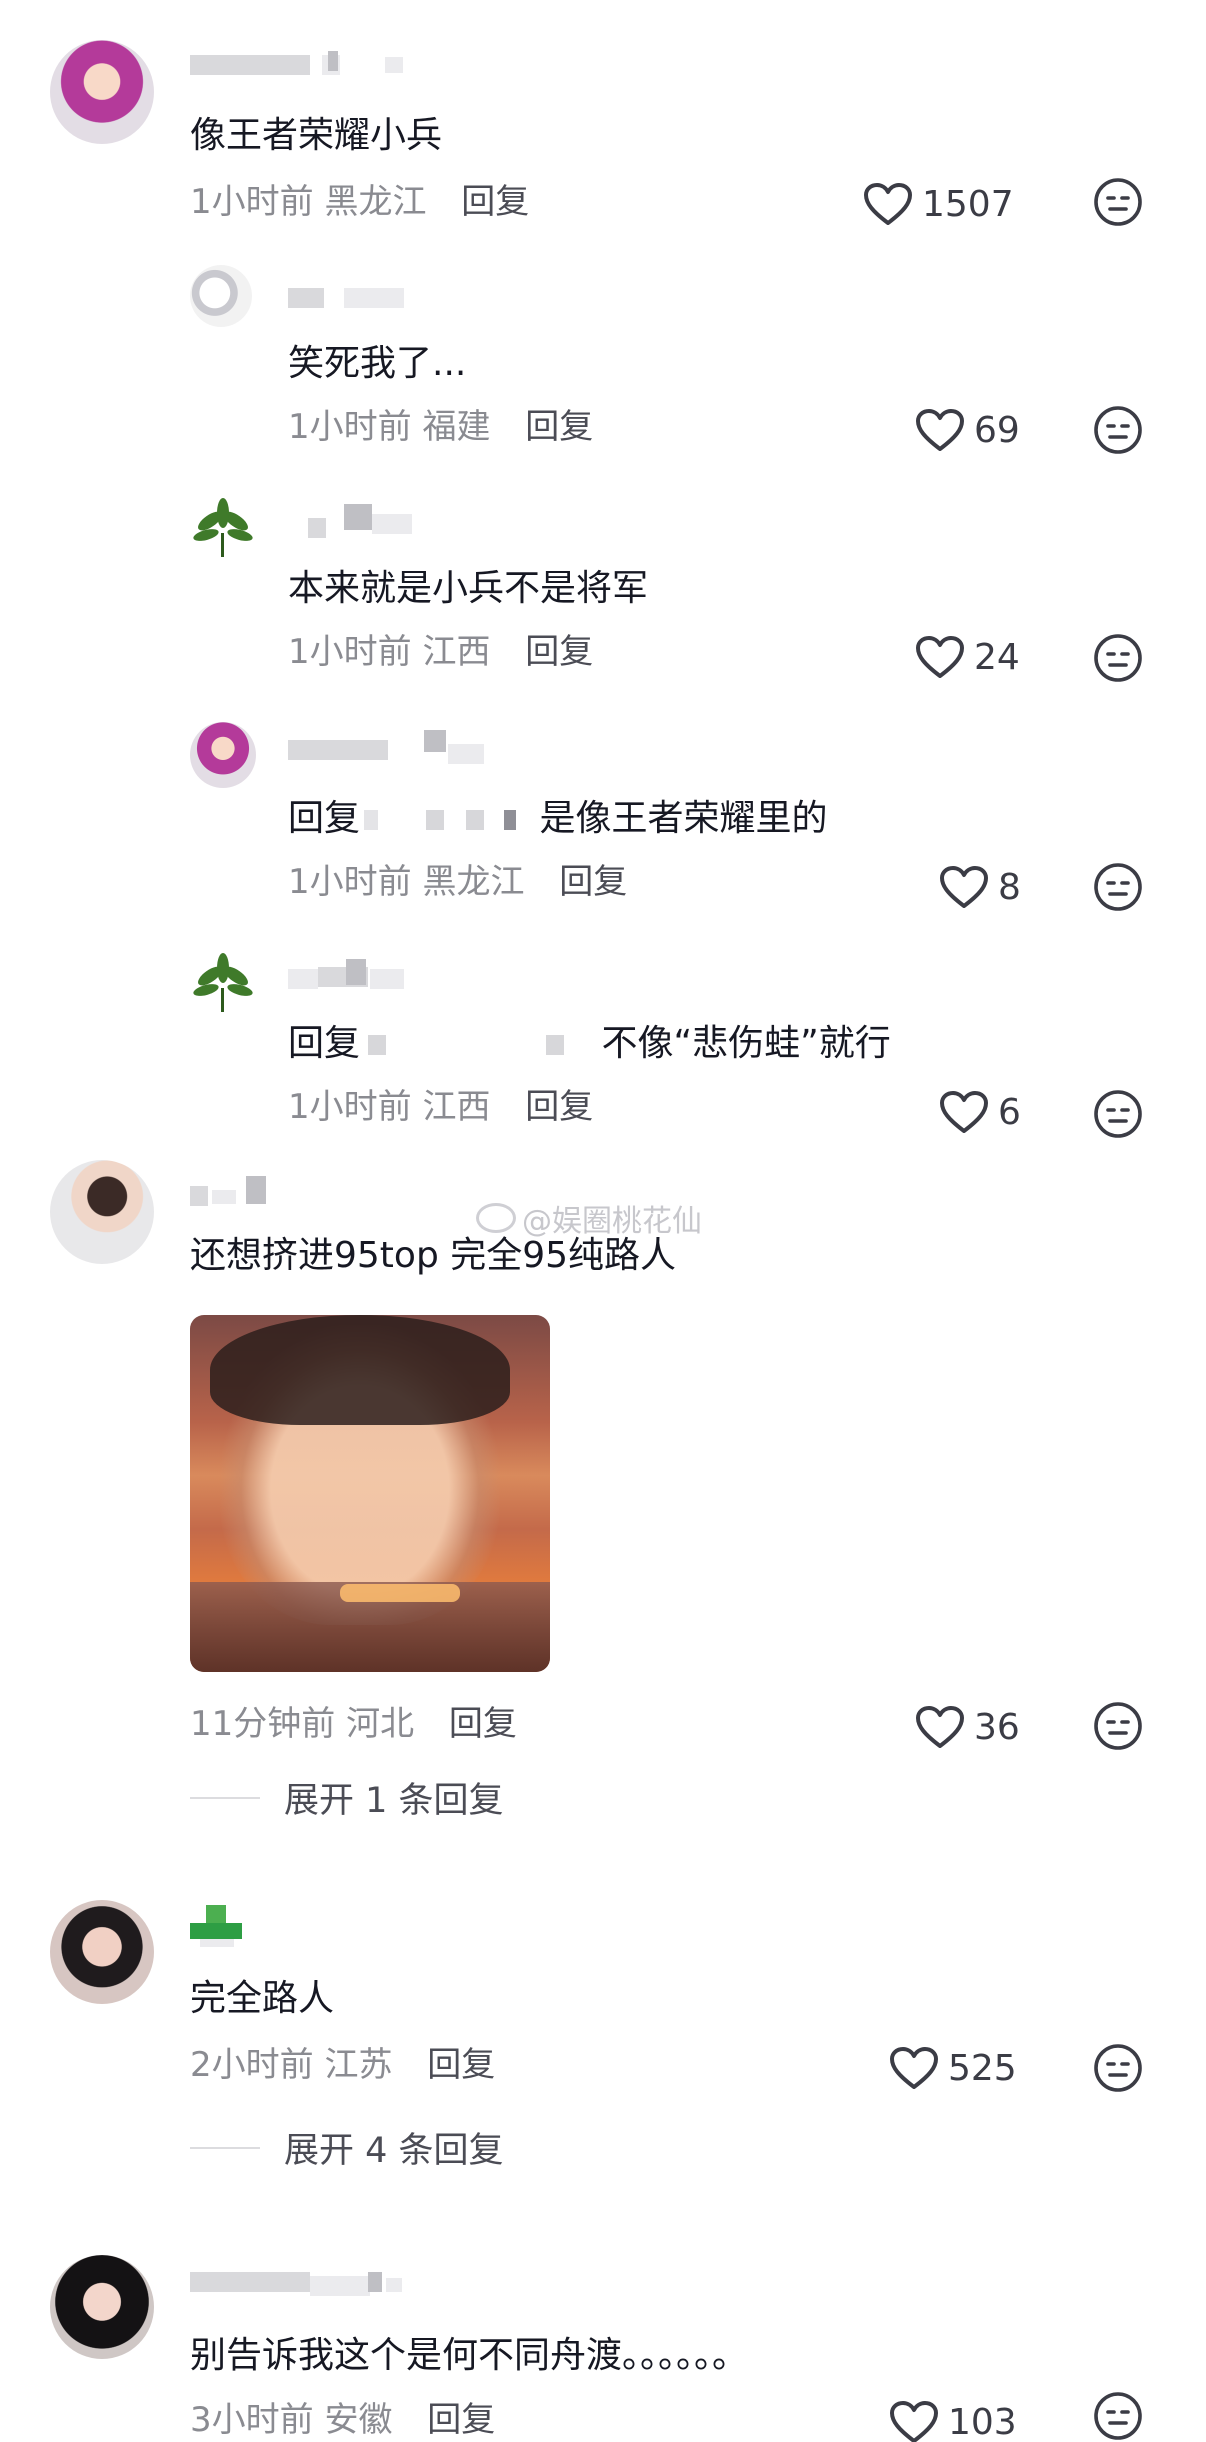  What do you see at coordinates (967, 1727) in the screenshot?
I see `like-button: 36` at bounding box center [967, 1727].